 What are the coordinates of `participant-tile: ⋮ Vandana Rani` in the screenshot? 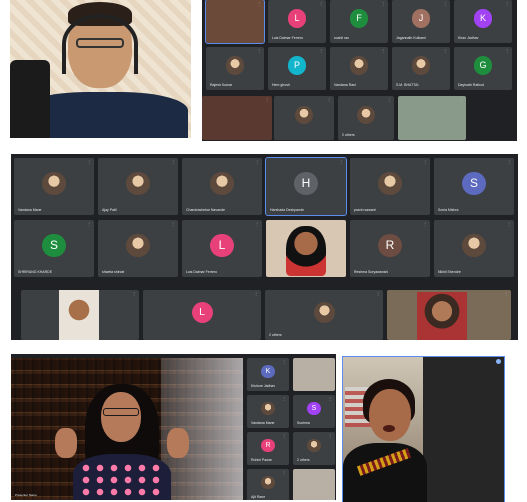 It's located at (359, 68).